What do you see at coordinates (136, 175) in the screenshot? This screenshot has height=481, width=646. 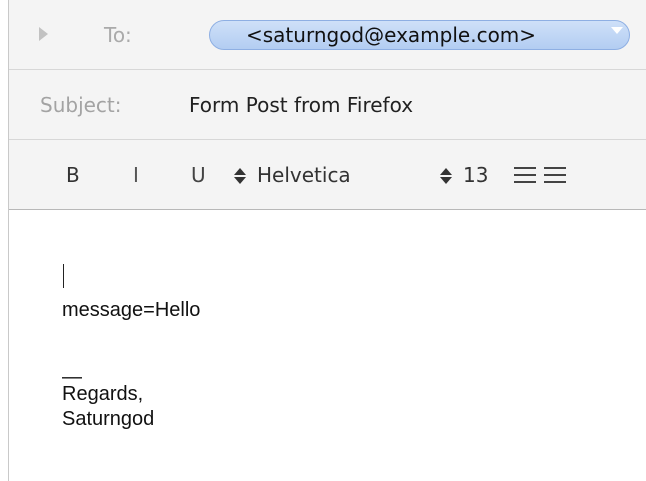 I see `italic-button: I` at bounding box center [136, 175].